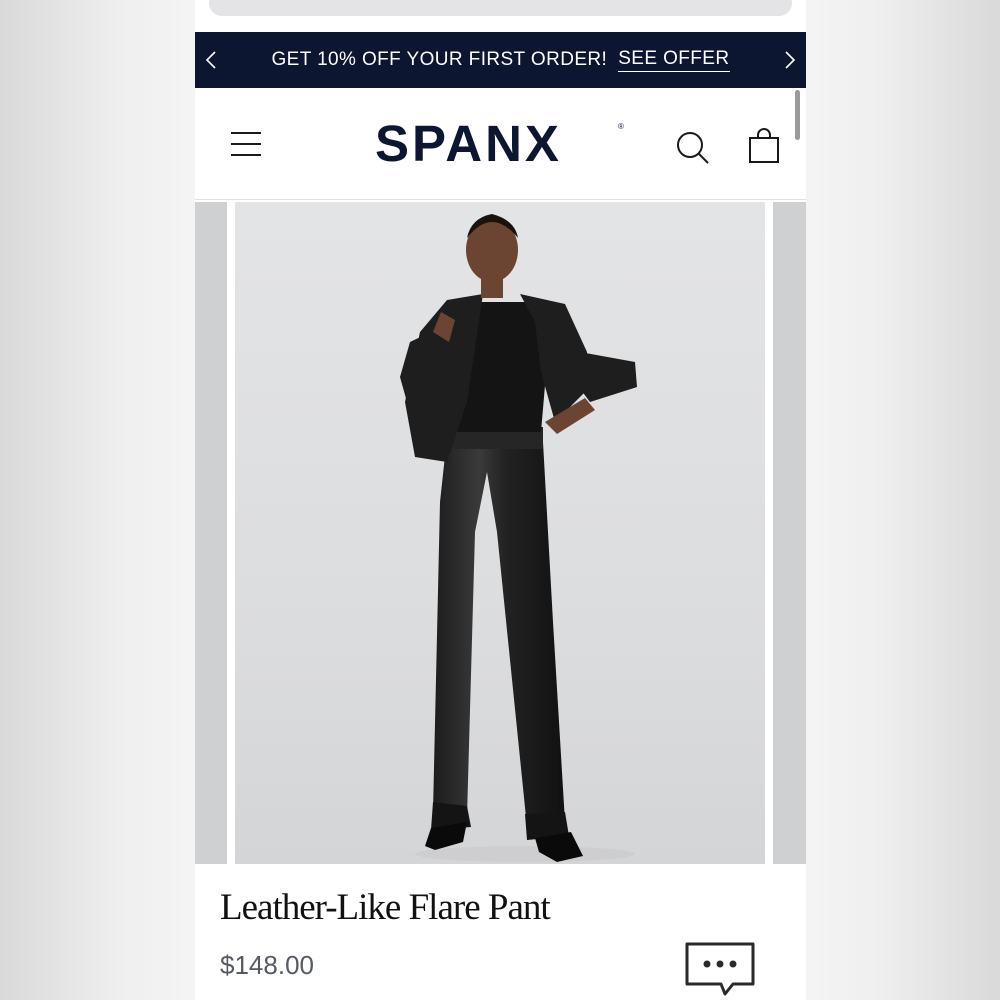 This screenshot has height=1000, width=1000. Describe the element at coordinates (721, 970) in the screenshot. I see `chat-bubble-icon` at that location.